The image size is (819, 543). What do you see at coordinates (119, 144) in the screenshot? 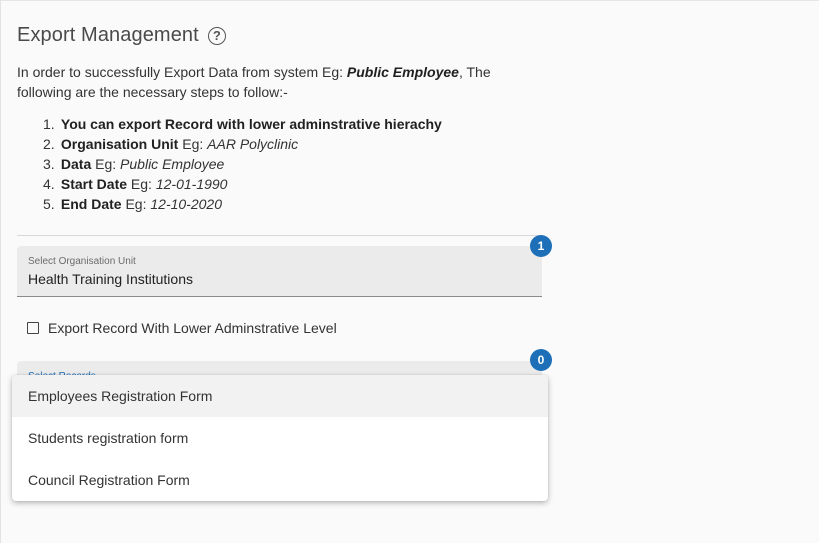
I see `step-key: Organisation Unit` at bounding box center [119, 144].